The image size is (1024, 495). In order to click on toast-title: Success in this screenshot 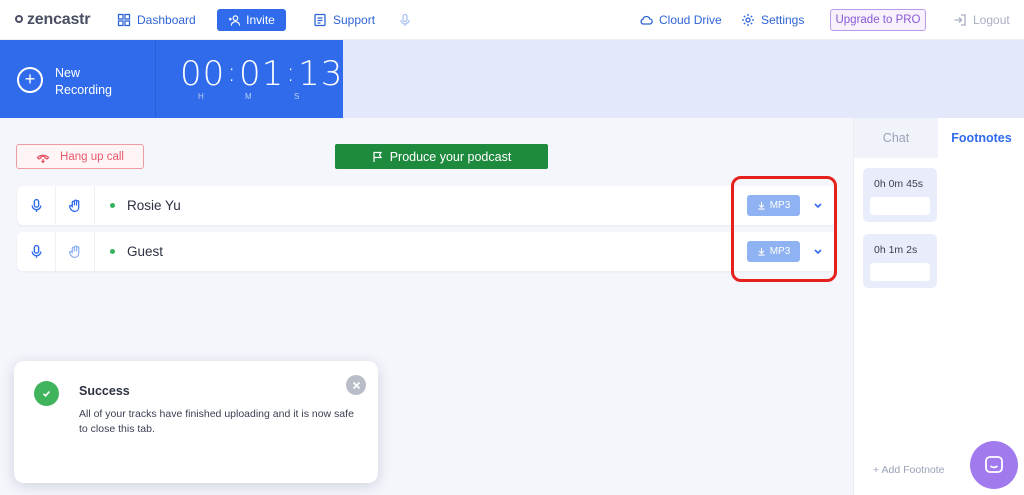, I will do `click(104, 391)`.